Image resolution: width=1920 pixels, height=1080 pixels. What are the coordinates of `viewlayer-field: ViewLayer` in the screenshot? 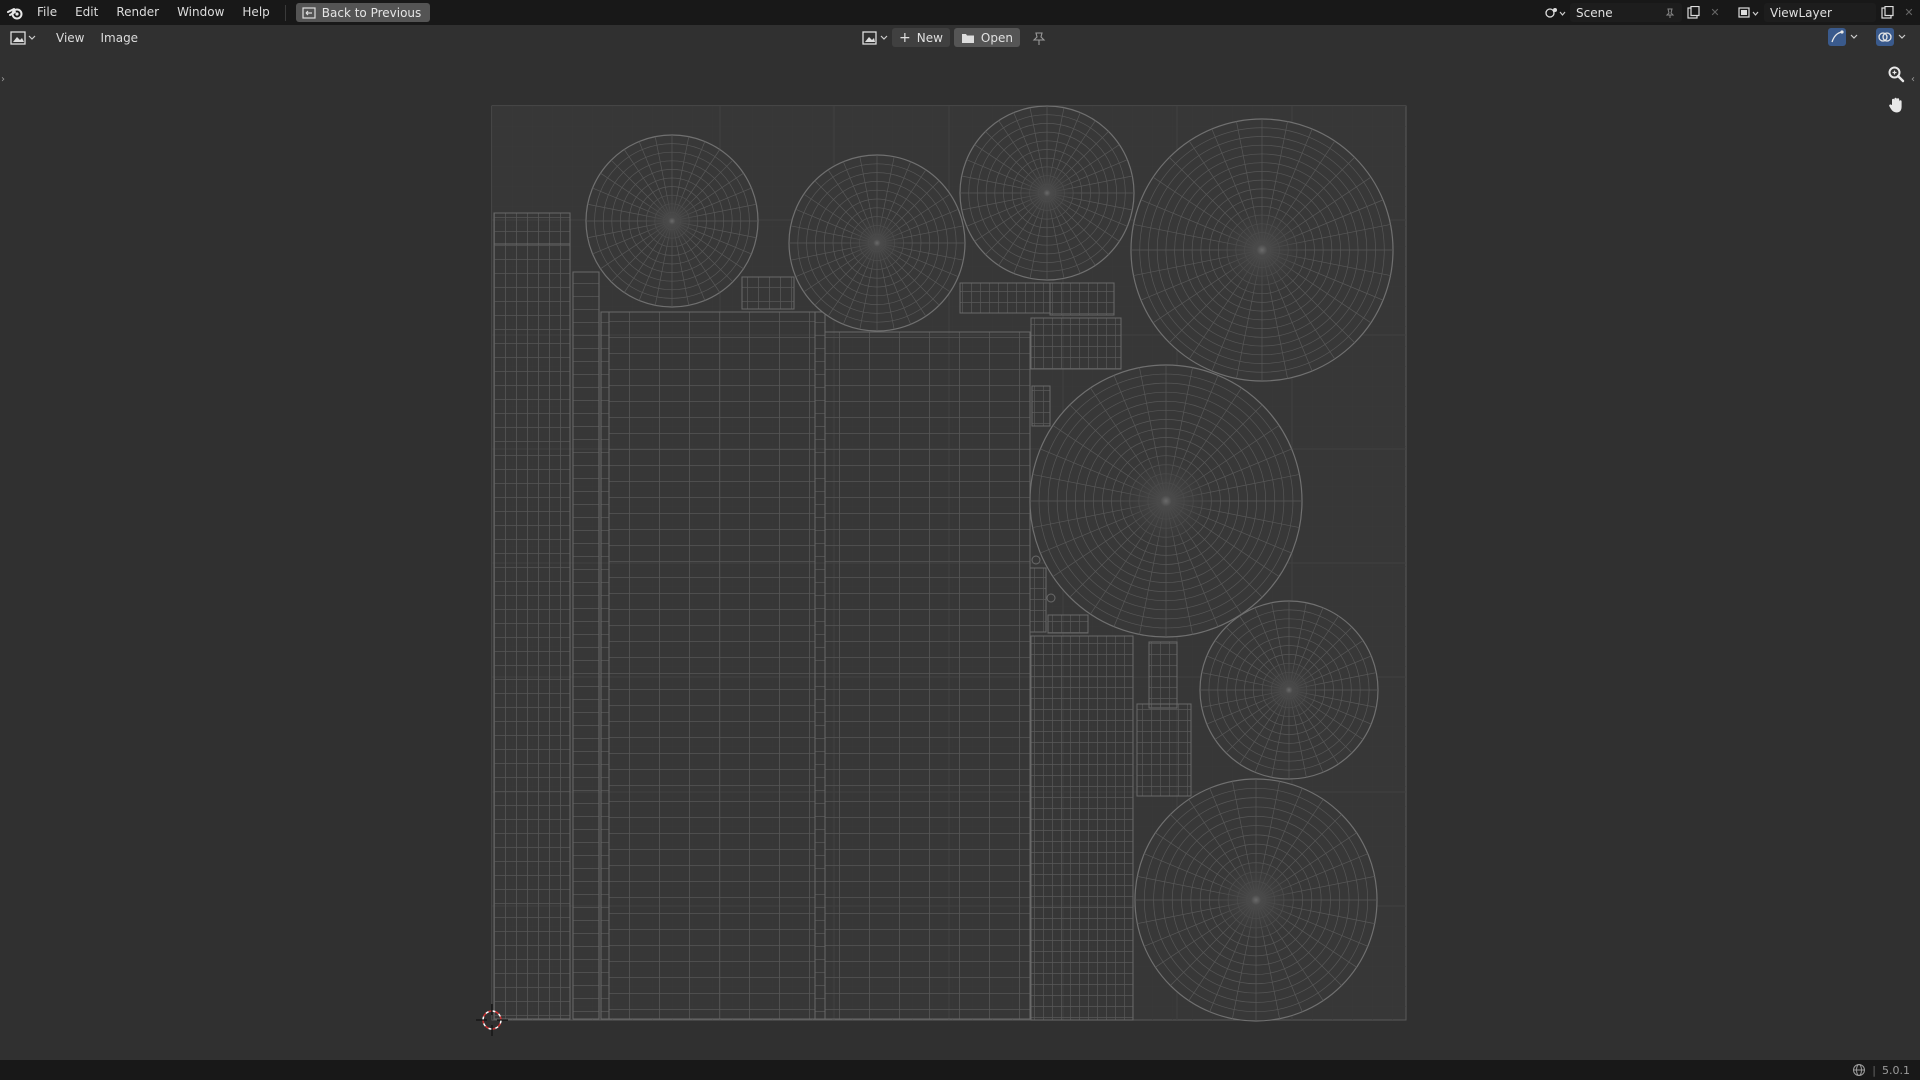 It's located at (1820, 12).